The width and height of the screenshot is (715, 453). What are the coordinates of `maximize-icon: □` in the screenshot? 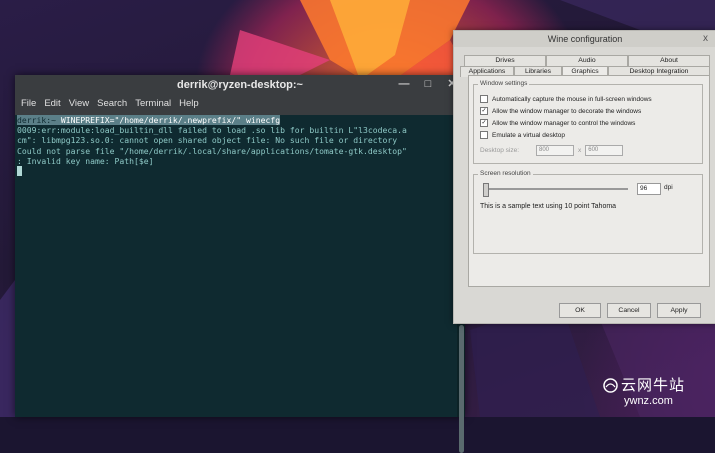 It's located at (428, 84).